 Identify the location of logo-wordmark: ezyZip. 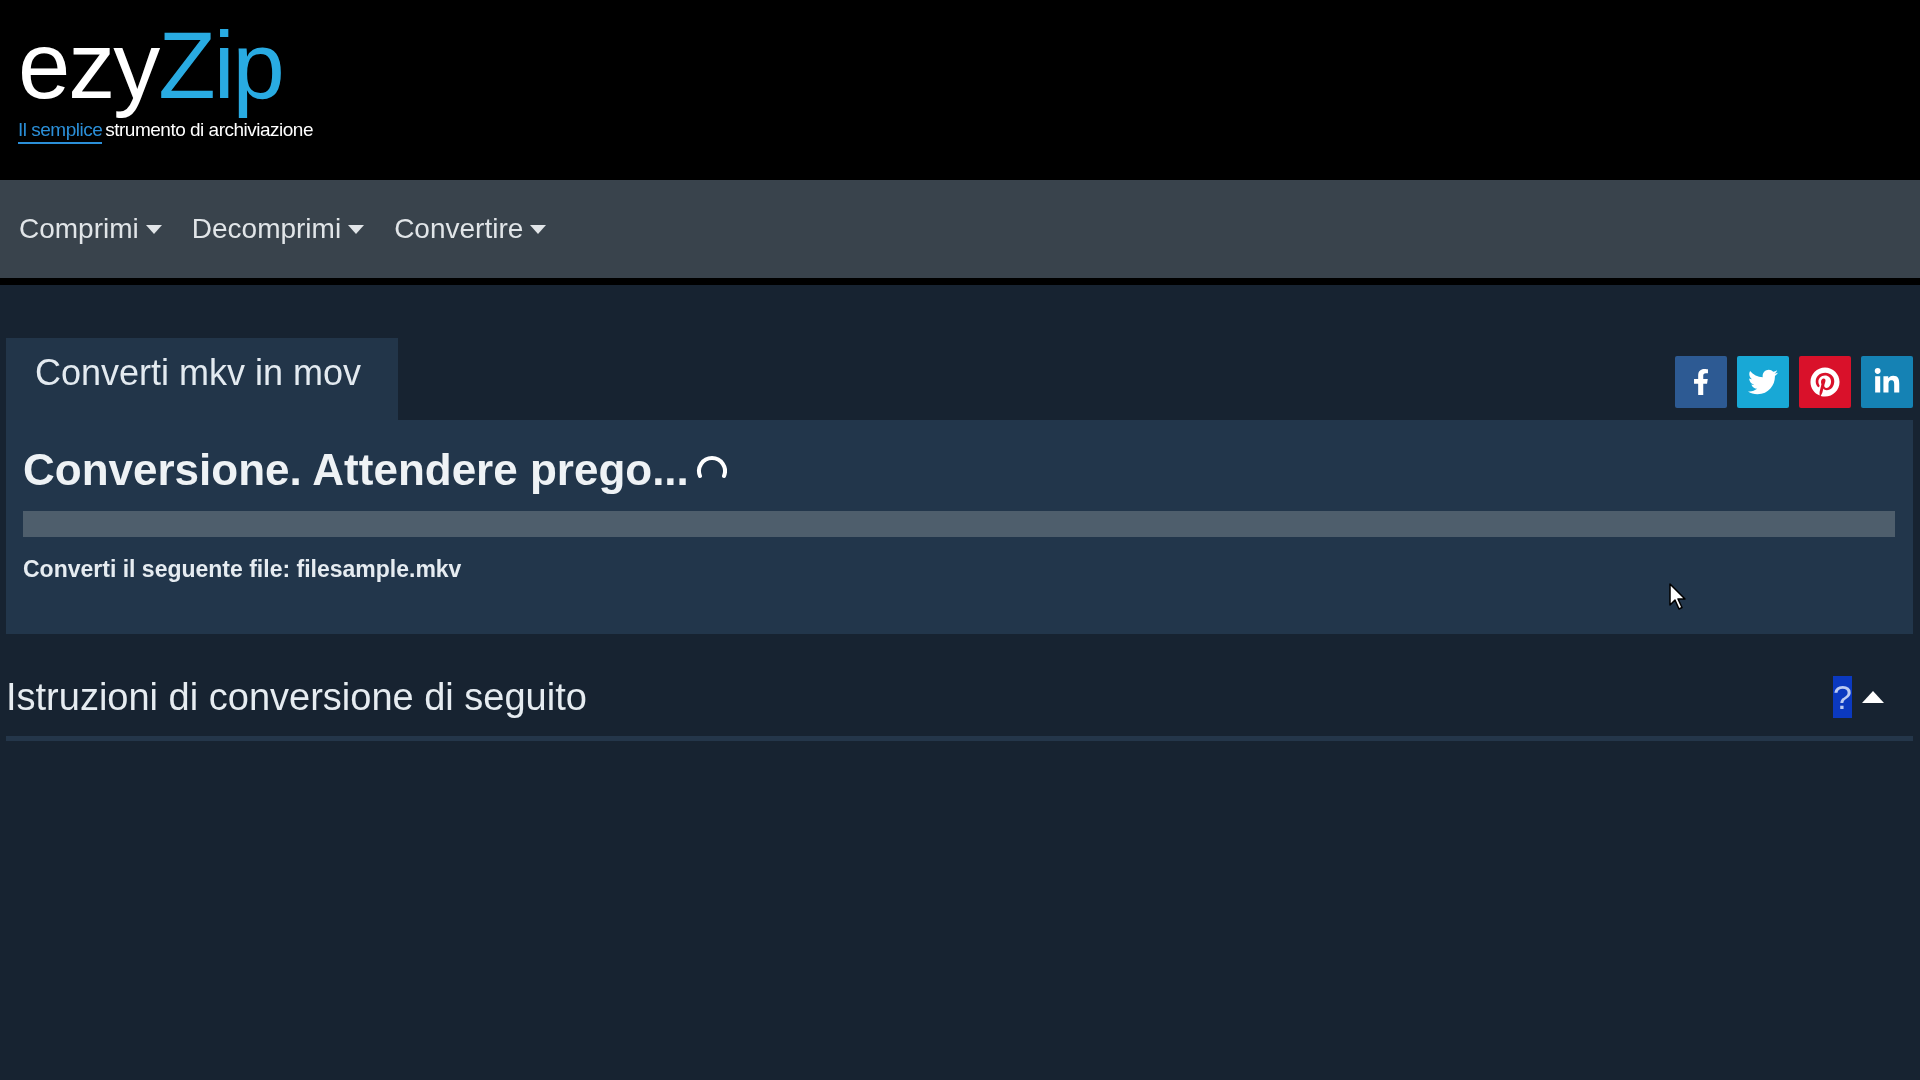
(152, 66).